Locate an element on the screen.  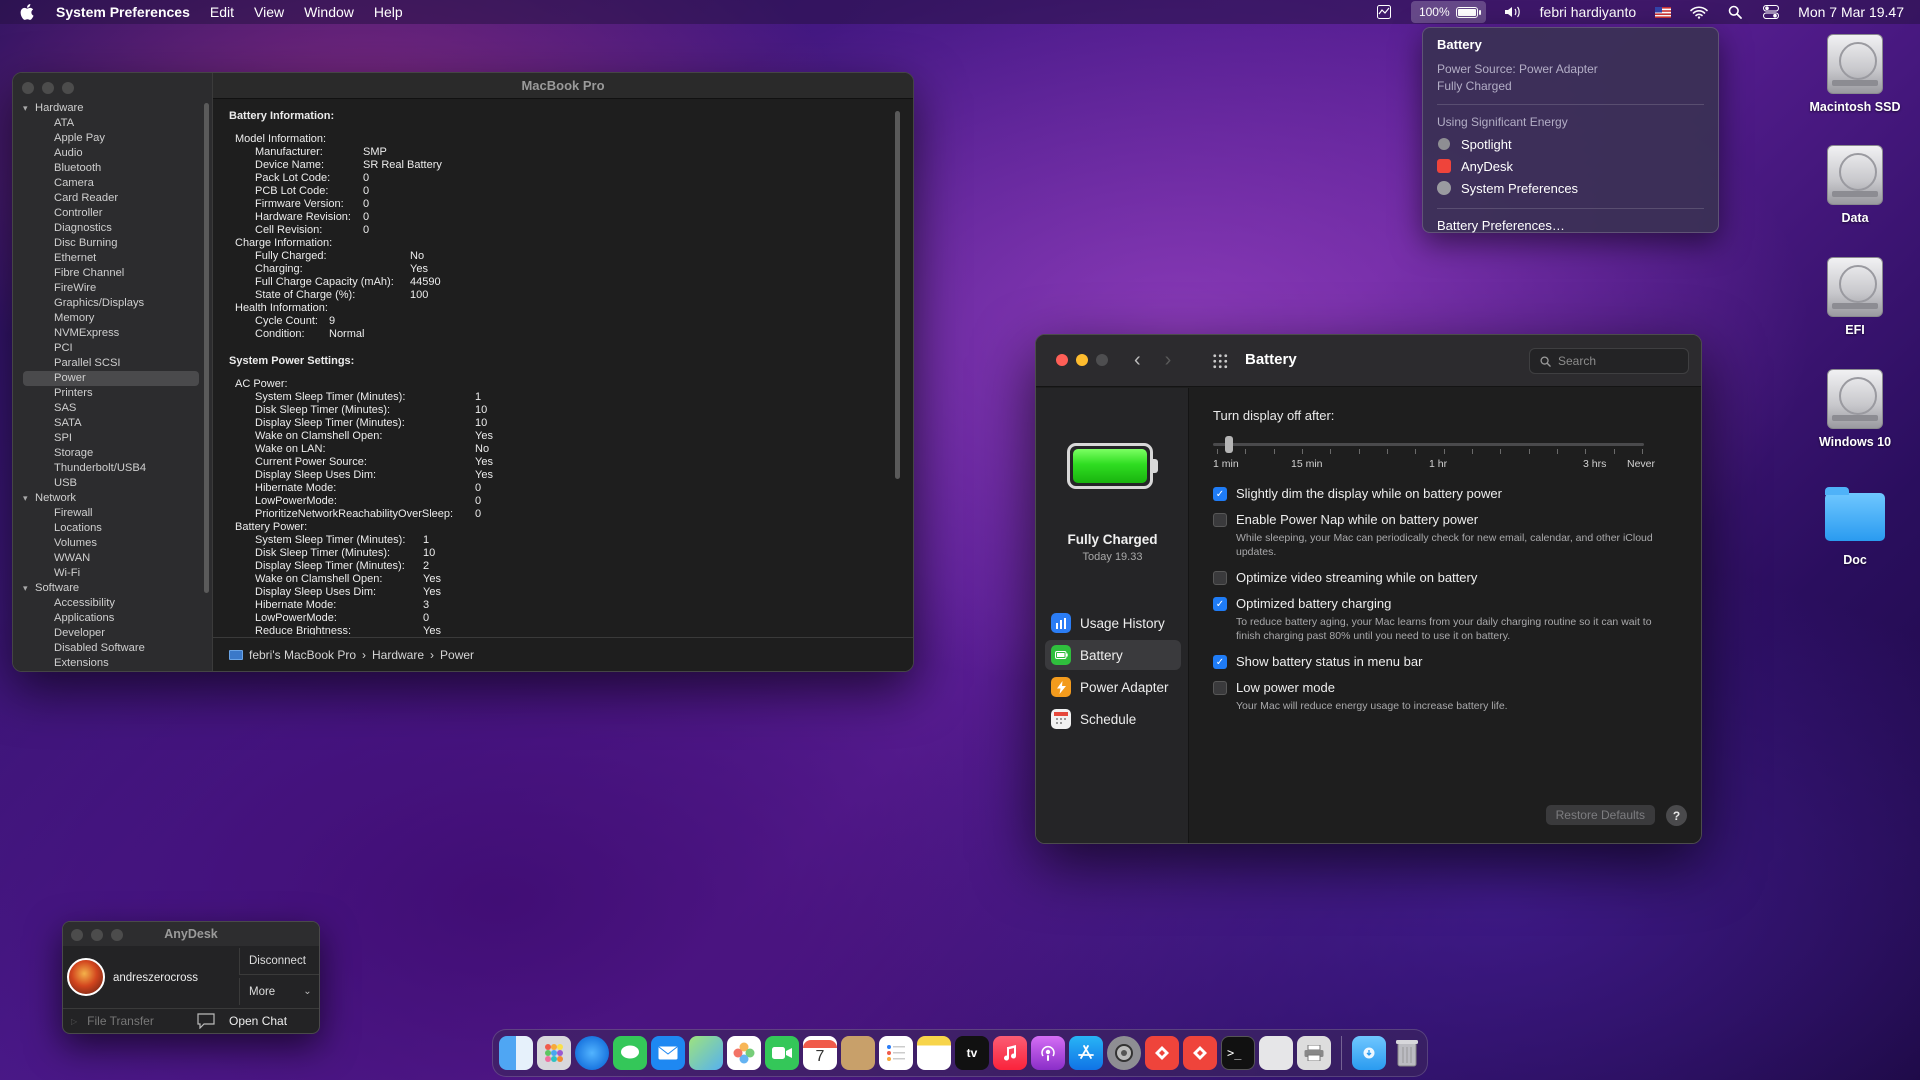
preview-icon is located at coordinates (1276, 1053).